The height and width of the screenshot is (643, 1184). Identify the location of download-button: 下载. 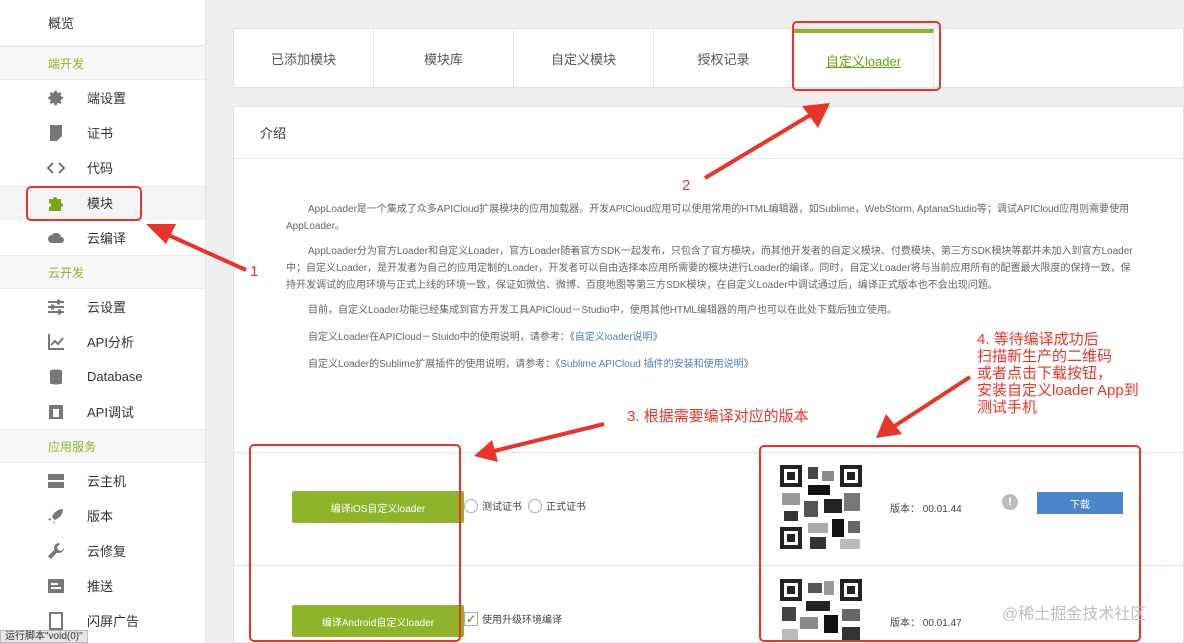
(1080, 503).